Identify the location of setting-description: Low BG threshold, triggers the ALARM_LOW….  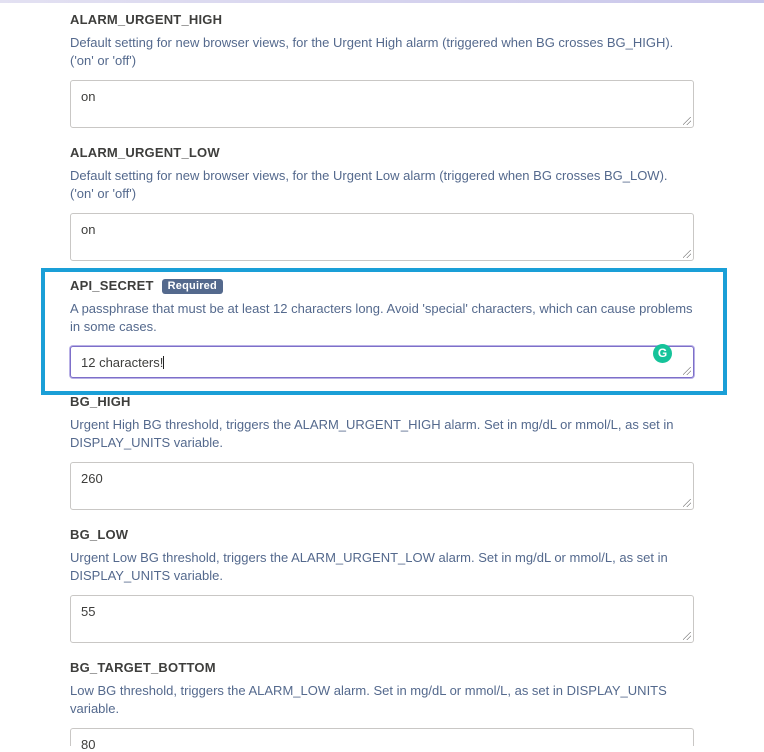
(368, 699).